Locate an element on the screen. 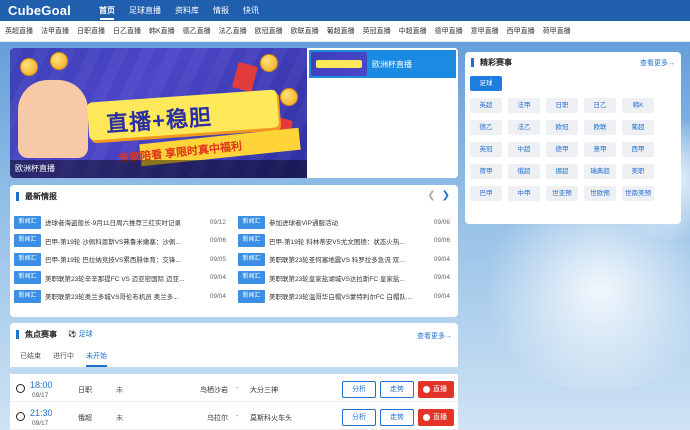 The width and height of the screenshot is (690, 430). tag-item: 日乙 is located at coordinates (600, 105).